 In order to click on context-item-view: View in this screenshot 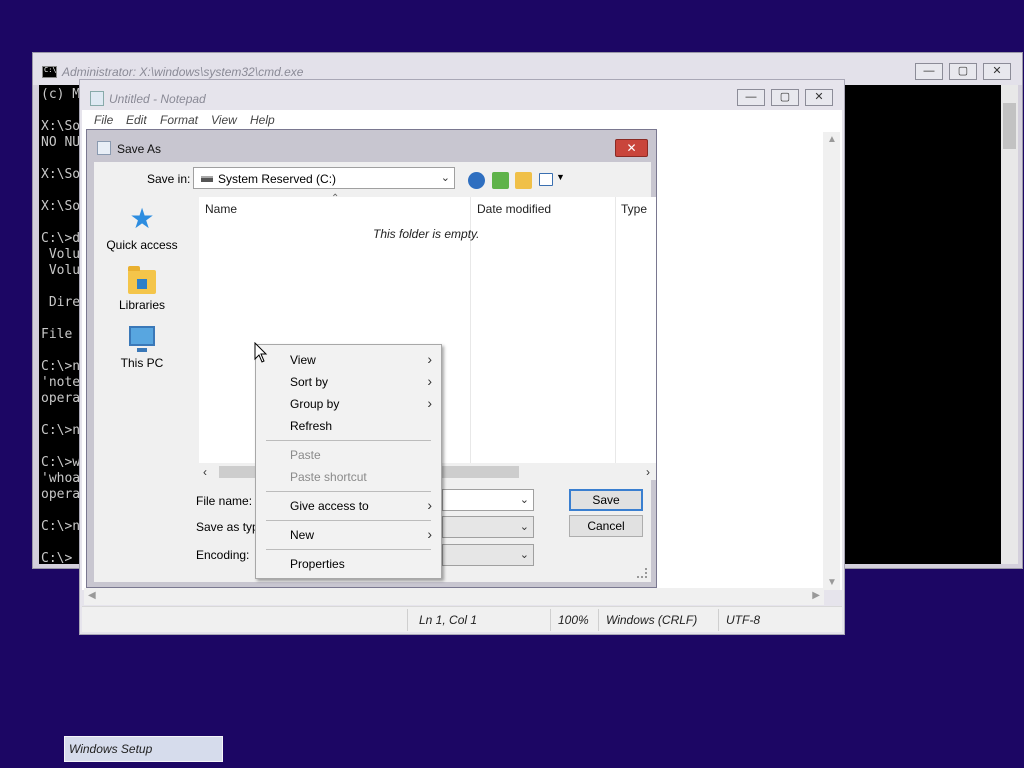, I will do `click(303, 360)`.